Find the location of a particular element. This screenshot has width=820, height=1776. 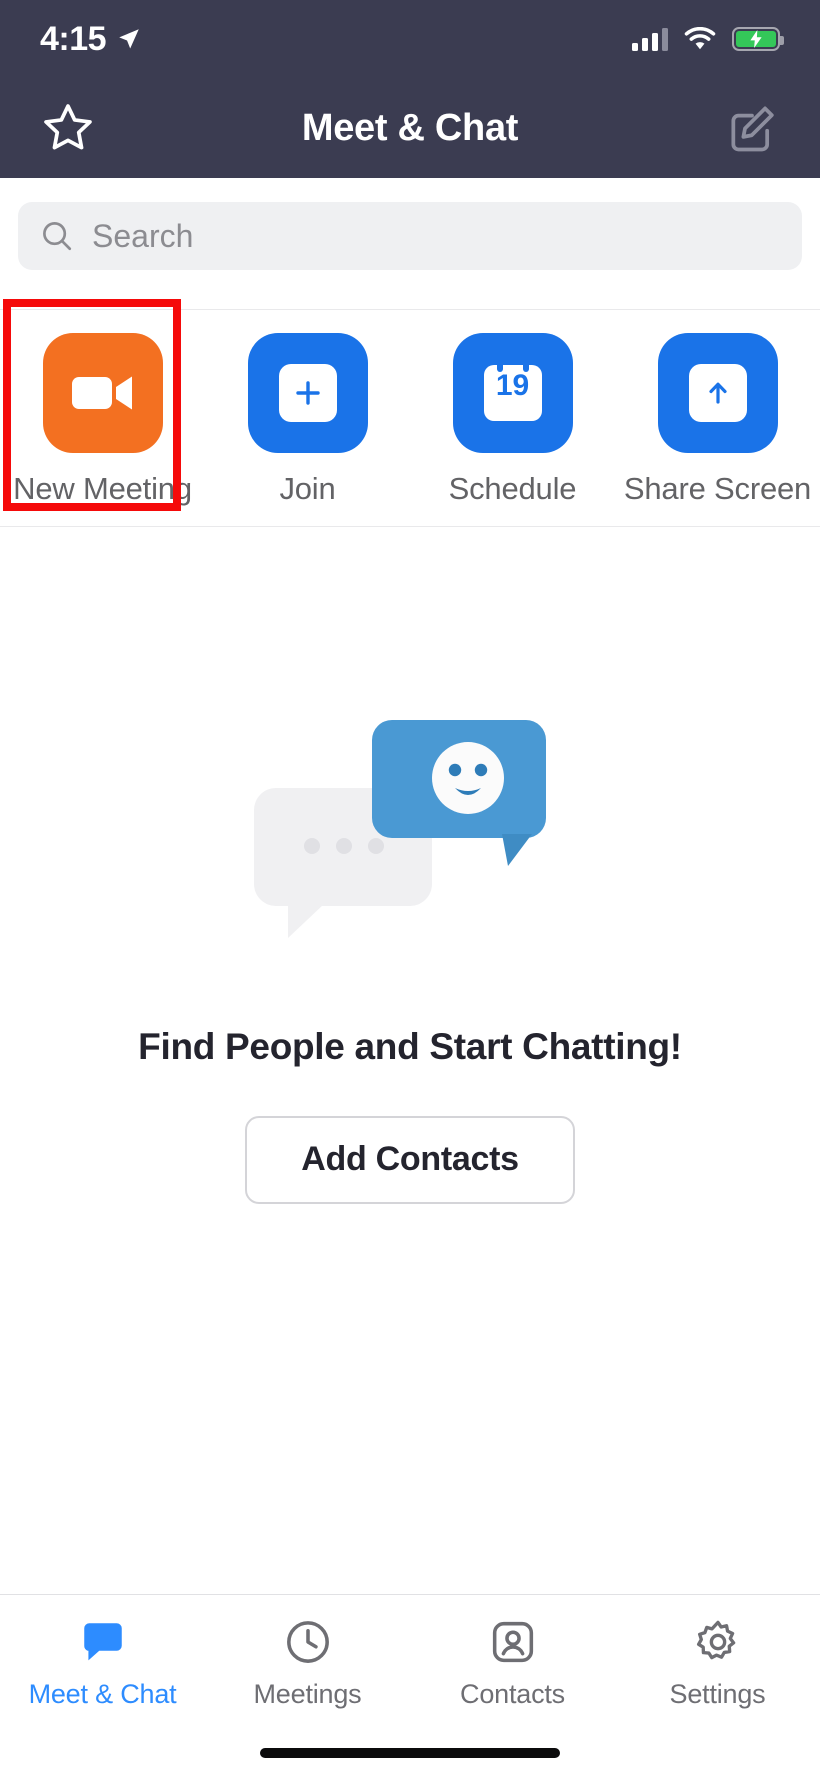

tab-label-settings: Settings is located at coordinates (717, 1694).